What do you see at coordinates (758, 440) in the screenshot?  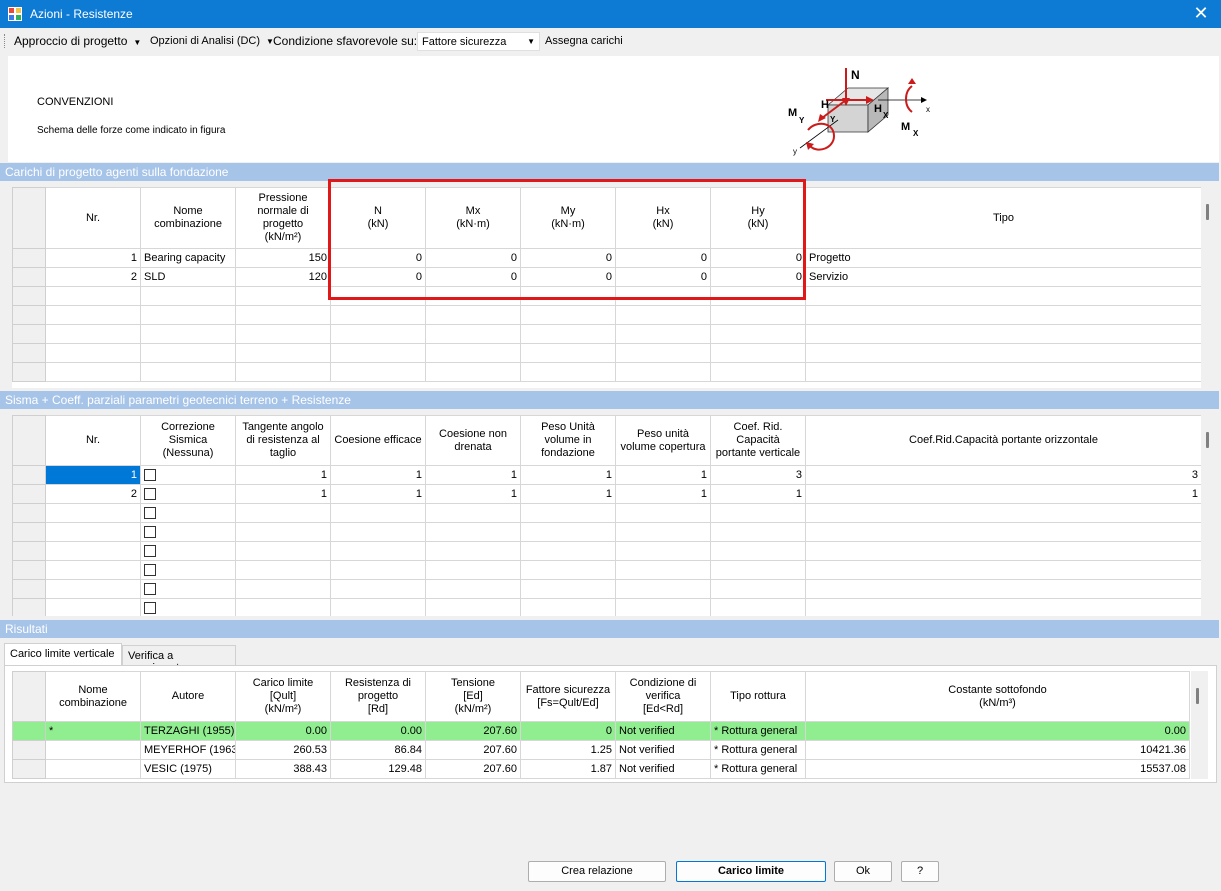 I see `col-coef-verticale: Coef. Rid. Capacità portante verticale` at bounding box center [758, 440].